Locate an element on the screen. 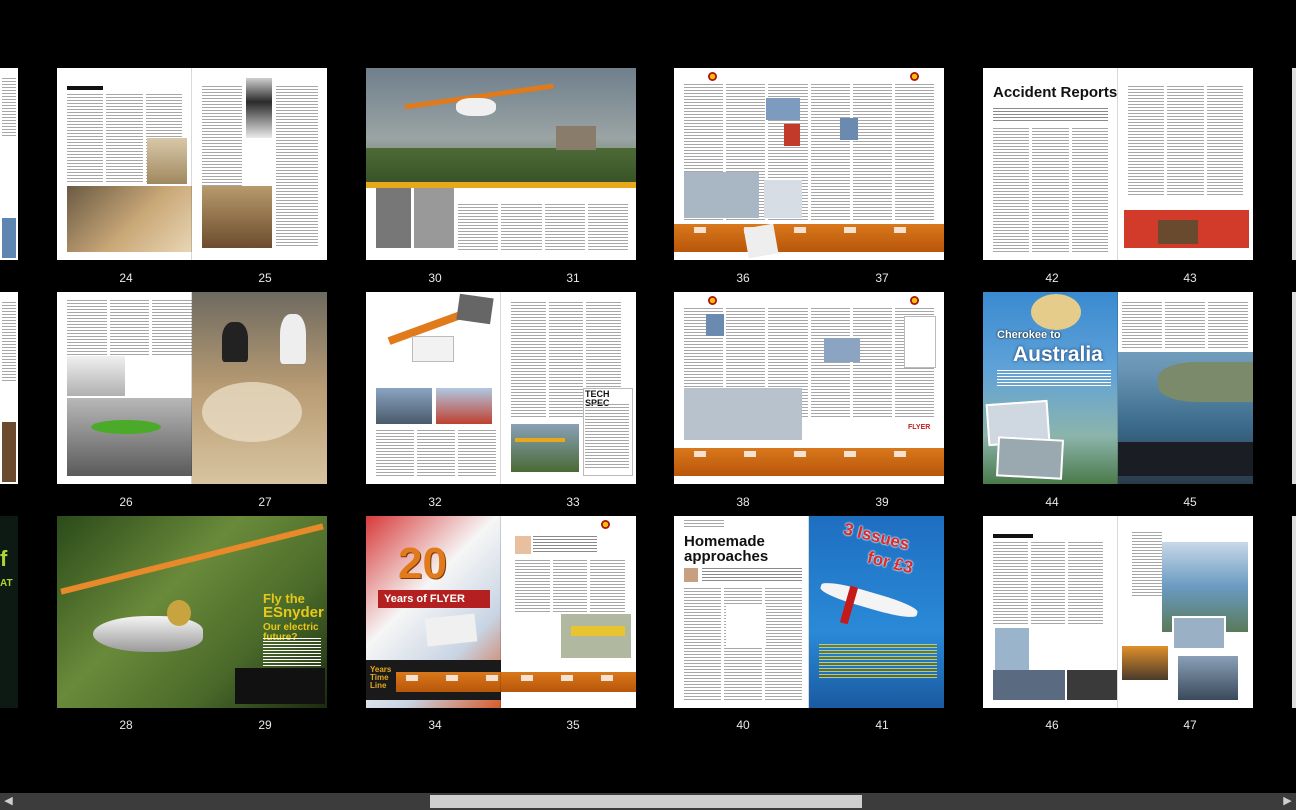 This screenshot has height=810, width=1296. spread-42-43: Accident Reports is located at coordinates (1118, 164).